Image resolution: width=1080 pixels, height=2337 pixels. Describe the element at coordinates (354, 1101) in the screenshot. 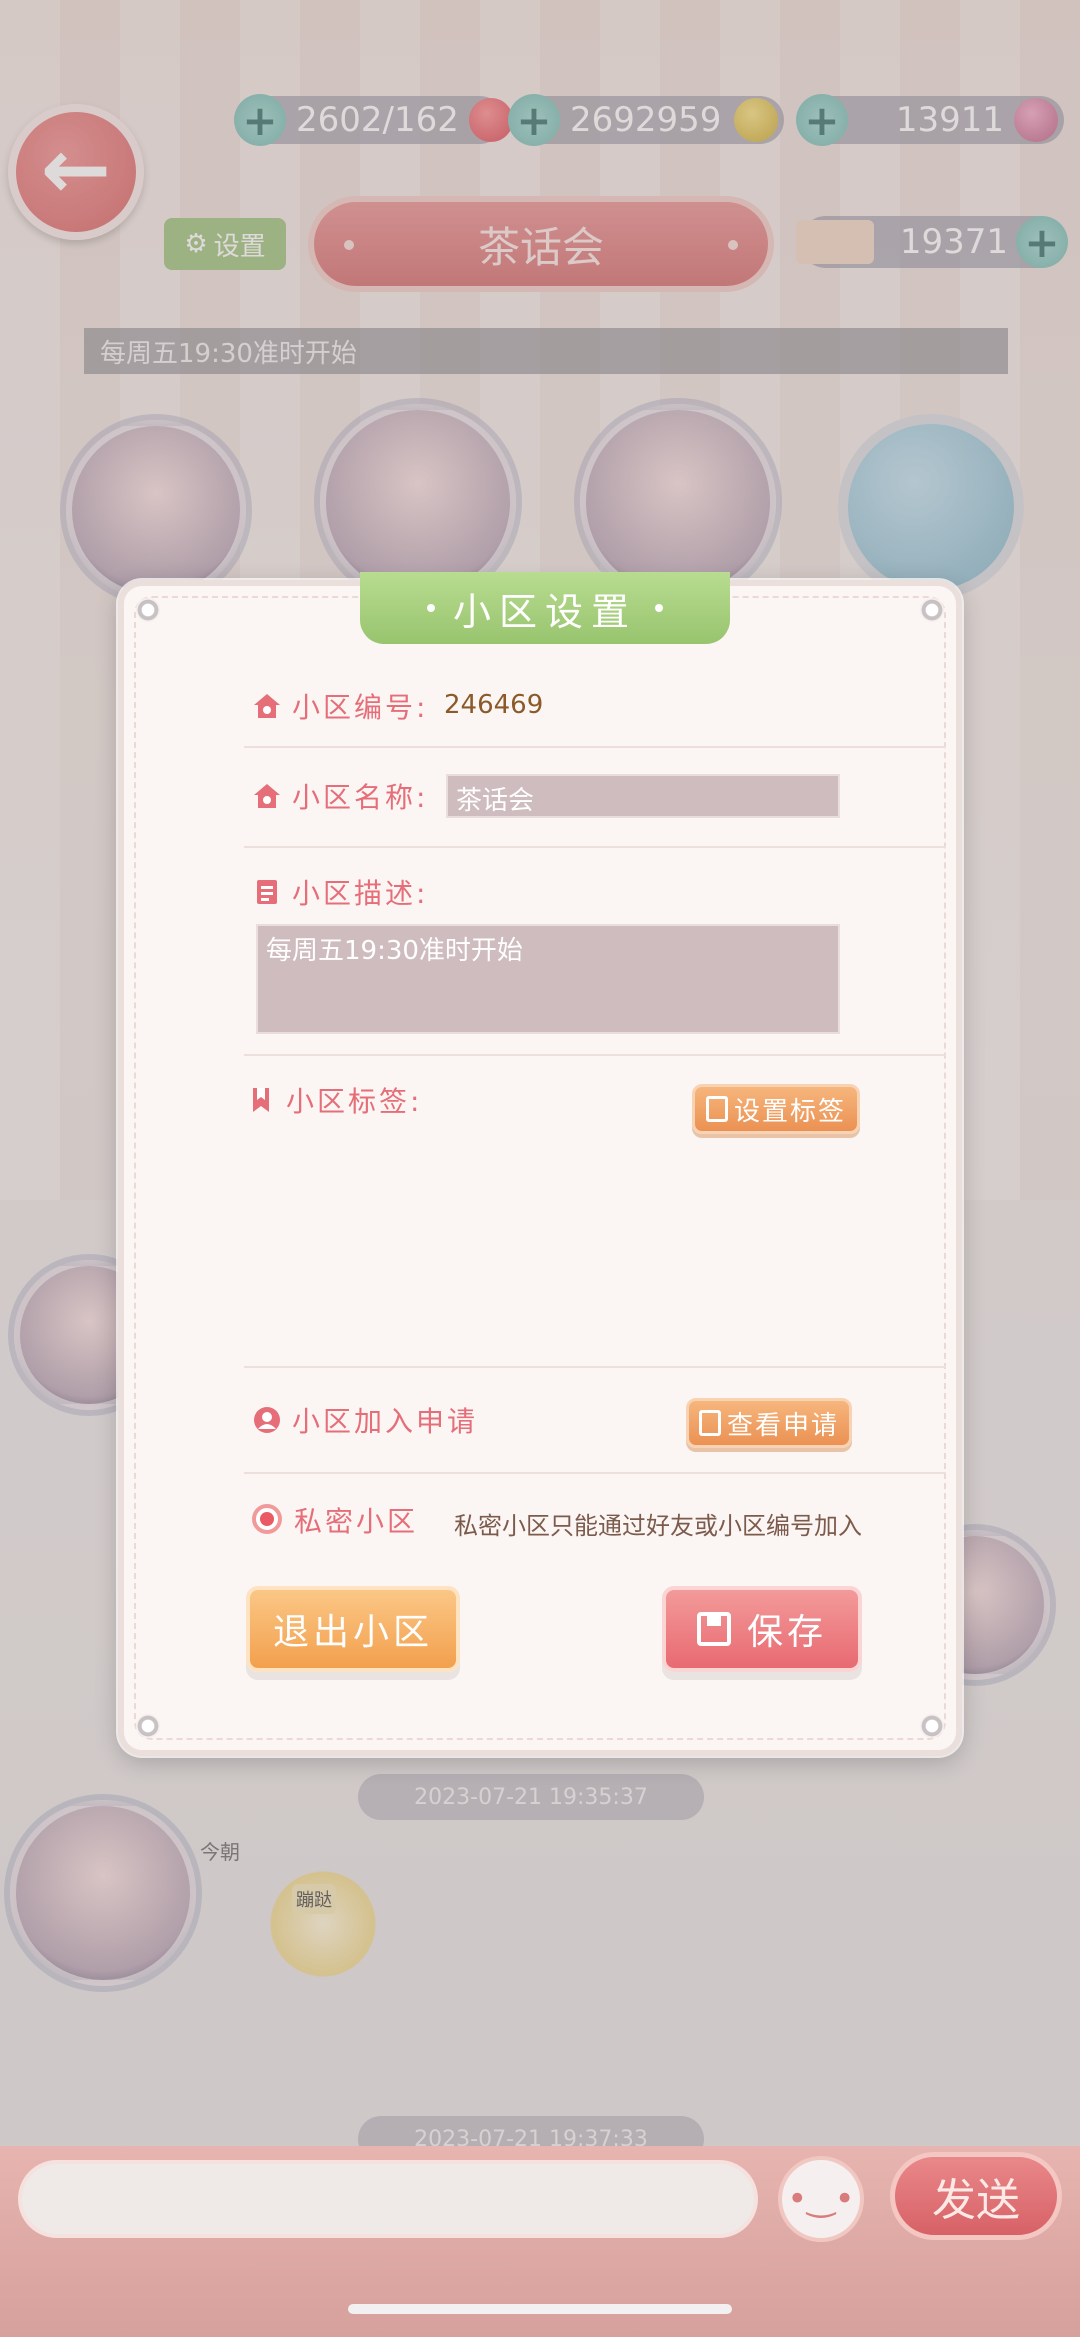

I see `tags-label: 小区标签:` at that location.